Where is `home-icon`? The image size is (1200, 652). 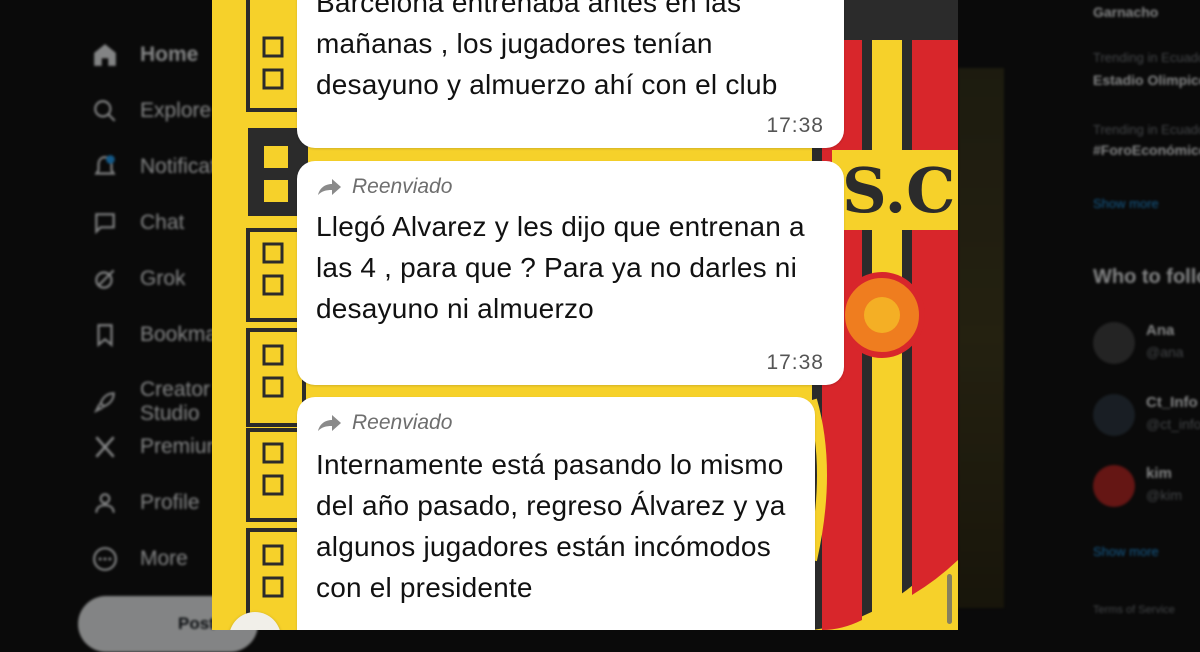
home-icon is located at coordinates (105, 55).